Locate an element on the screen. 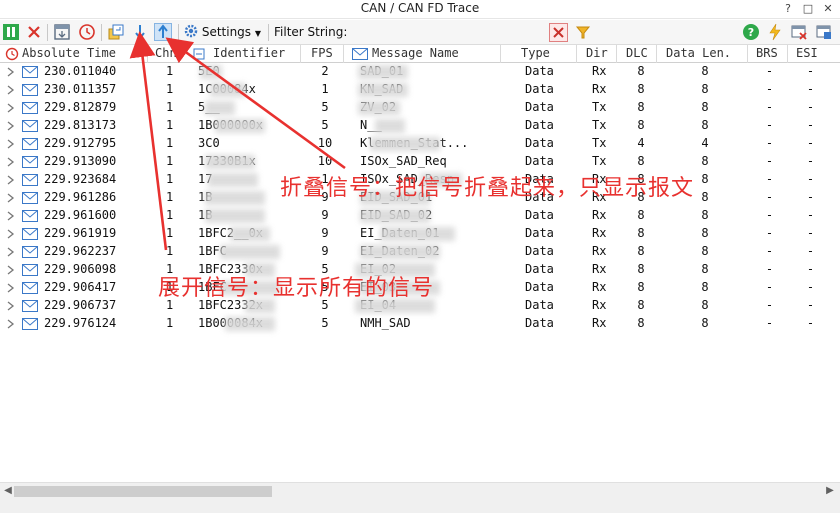 This screenshot has width=840, height=513. expand-signals-icon is located at coordinates (140, 32).